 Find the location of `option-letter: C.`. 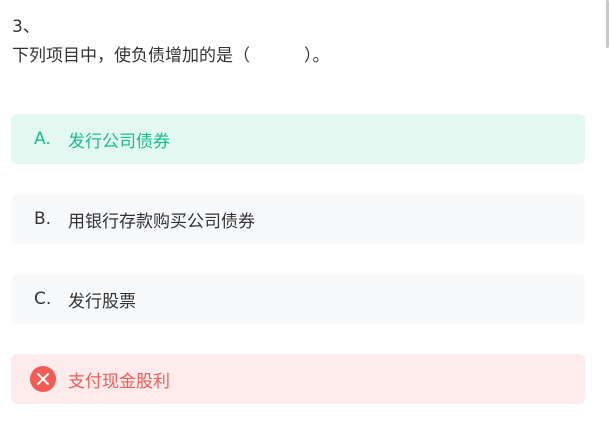

option-letter: C. is located at coordinates (43, 299).